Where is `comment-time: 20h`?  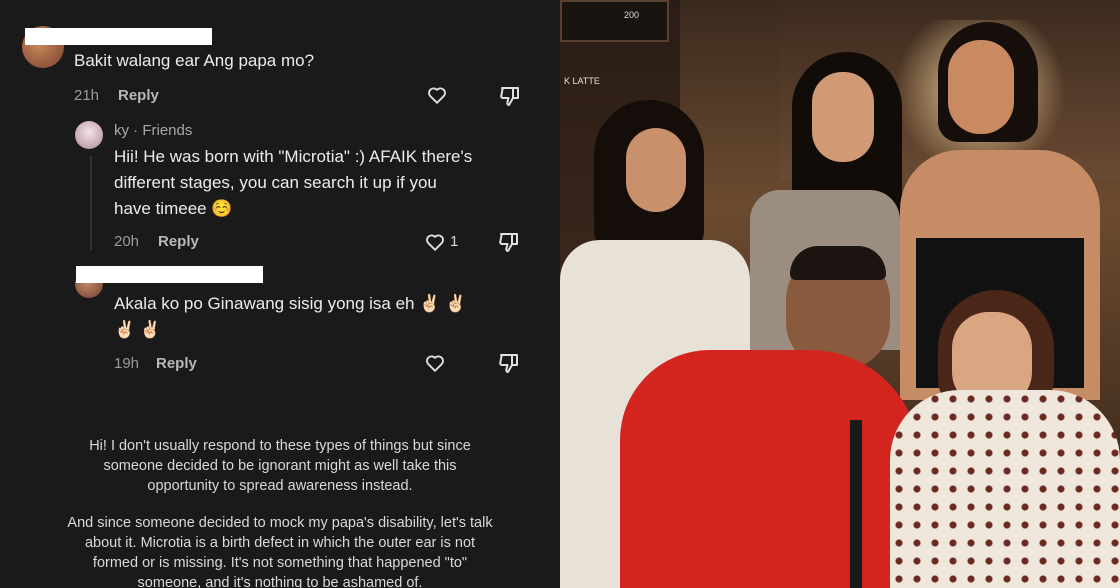 comment-time: 20h is located at coordinates (127, 241).